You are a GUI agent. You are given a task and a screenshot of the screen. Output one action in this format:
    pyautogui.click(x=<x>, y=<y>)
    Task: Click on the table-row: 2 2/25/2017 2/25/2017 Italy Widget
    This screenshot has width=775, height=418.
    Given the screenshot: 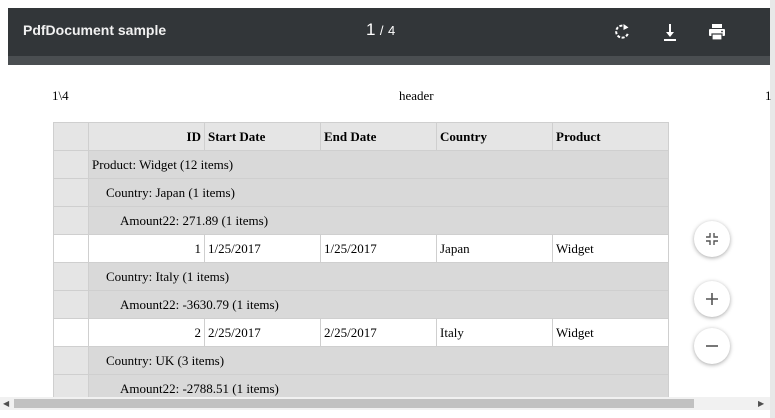 What is the action you would take?
    pyautogui.click(x=361, y=332)
    